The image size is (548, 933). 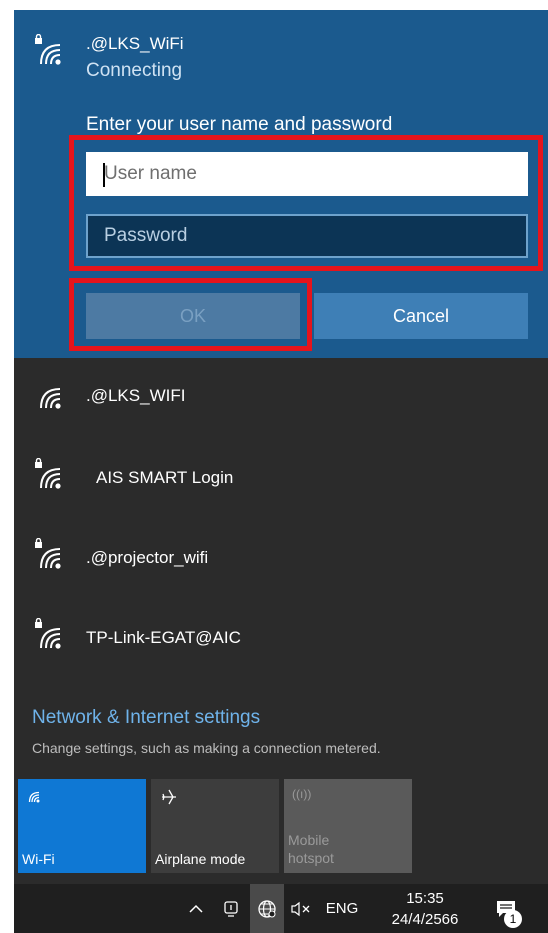 I want to click on airplane-tile-label: Airplane mode, so click(x=200, y=859).